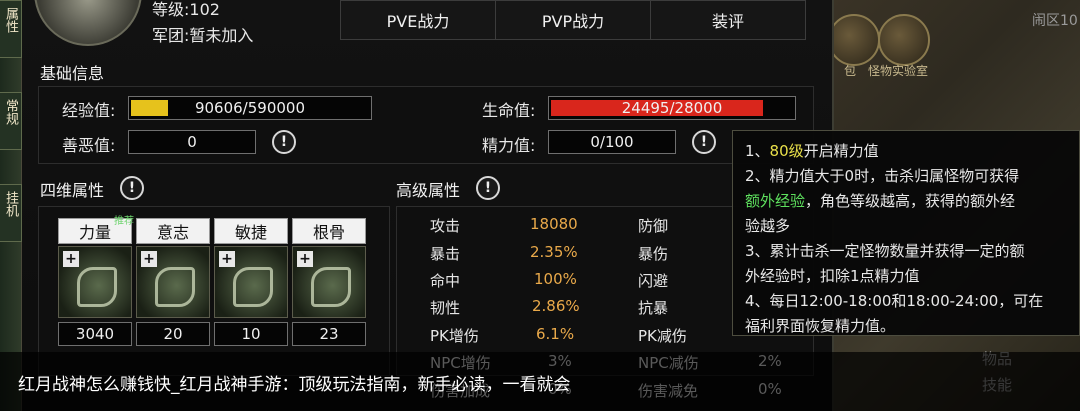  I want to click on faded-adv-value: 2%, so click(770, 361).